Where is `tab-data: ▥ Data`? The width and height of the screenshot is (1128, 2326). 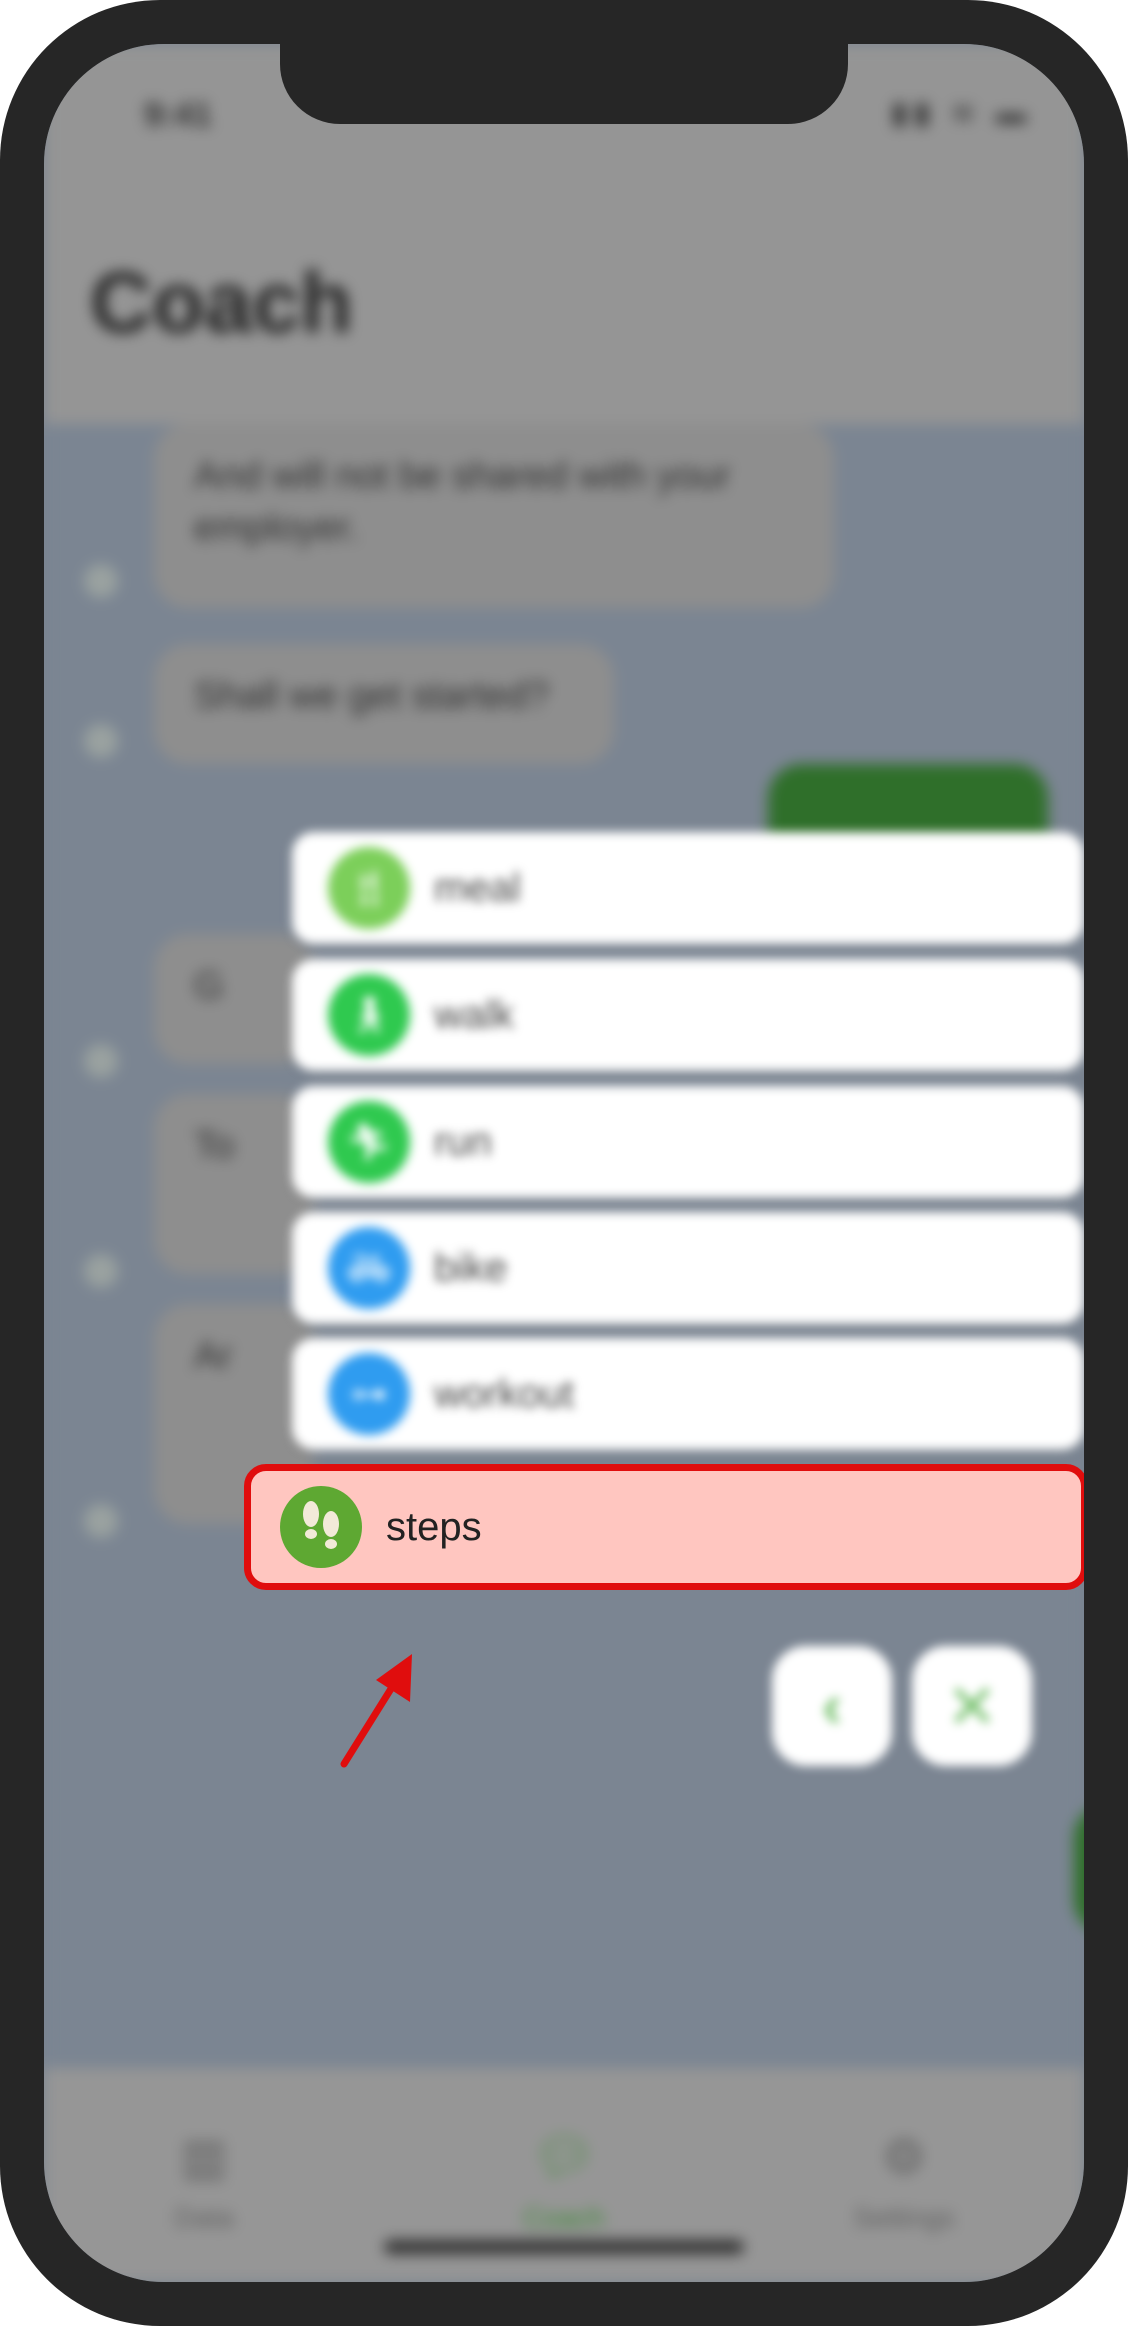 tab-data: ▥ Data is located at coordinates (204, 2181).